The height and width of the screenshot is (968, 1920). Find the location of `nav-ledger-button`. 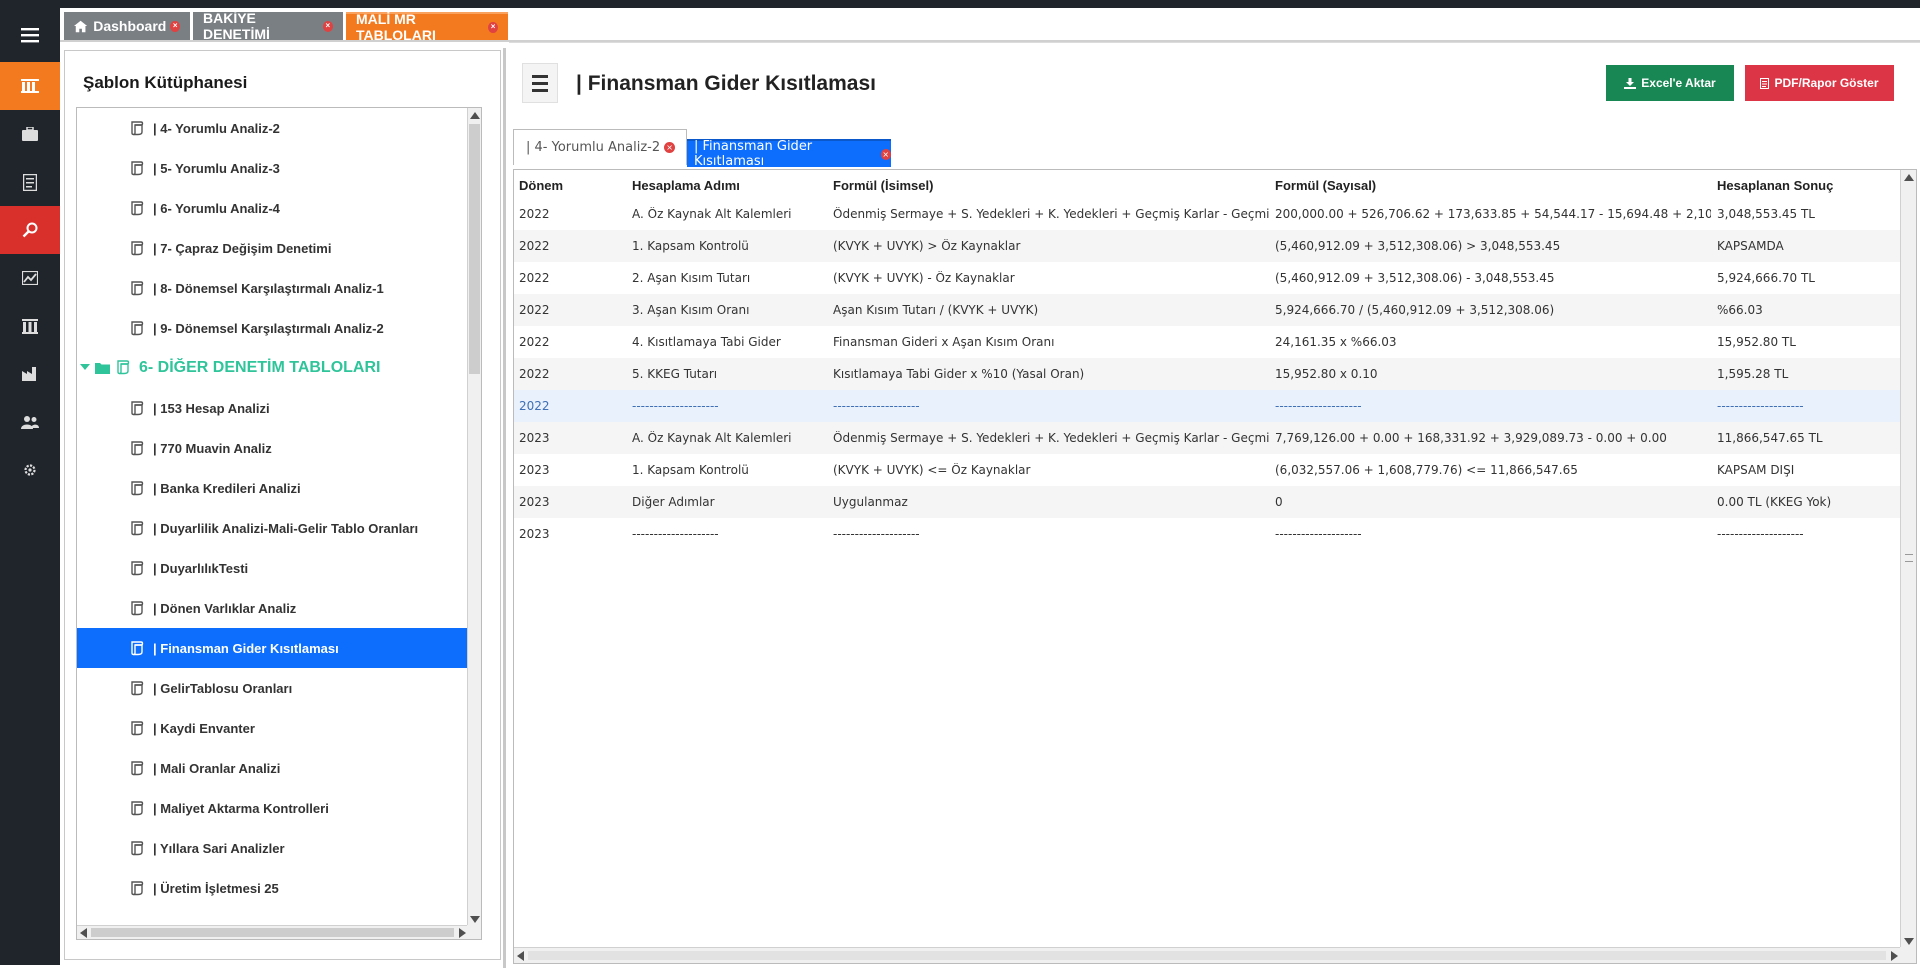

nav-ledger-button is located at coordinates (30, 86).